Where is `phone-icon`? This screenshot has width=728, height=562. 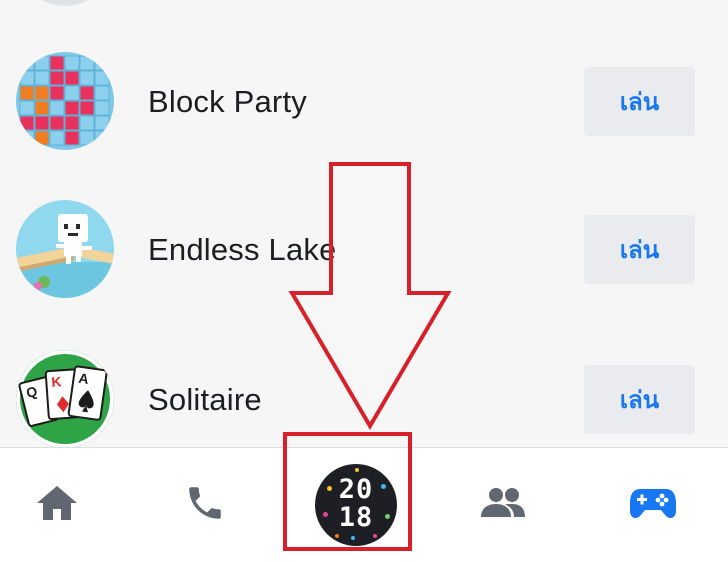
phone-icon is located at coordinates (205, 505).